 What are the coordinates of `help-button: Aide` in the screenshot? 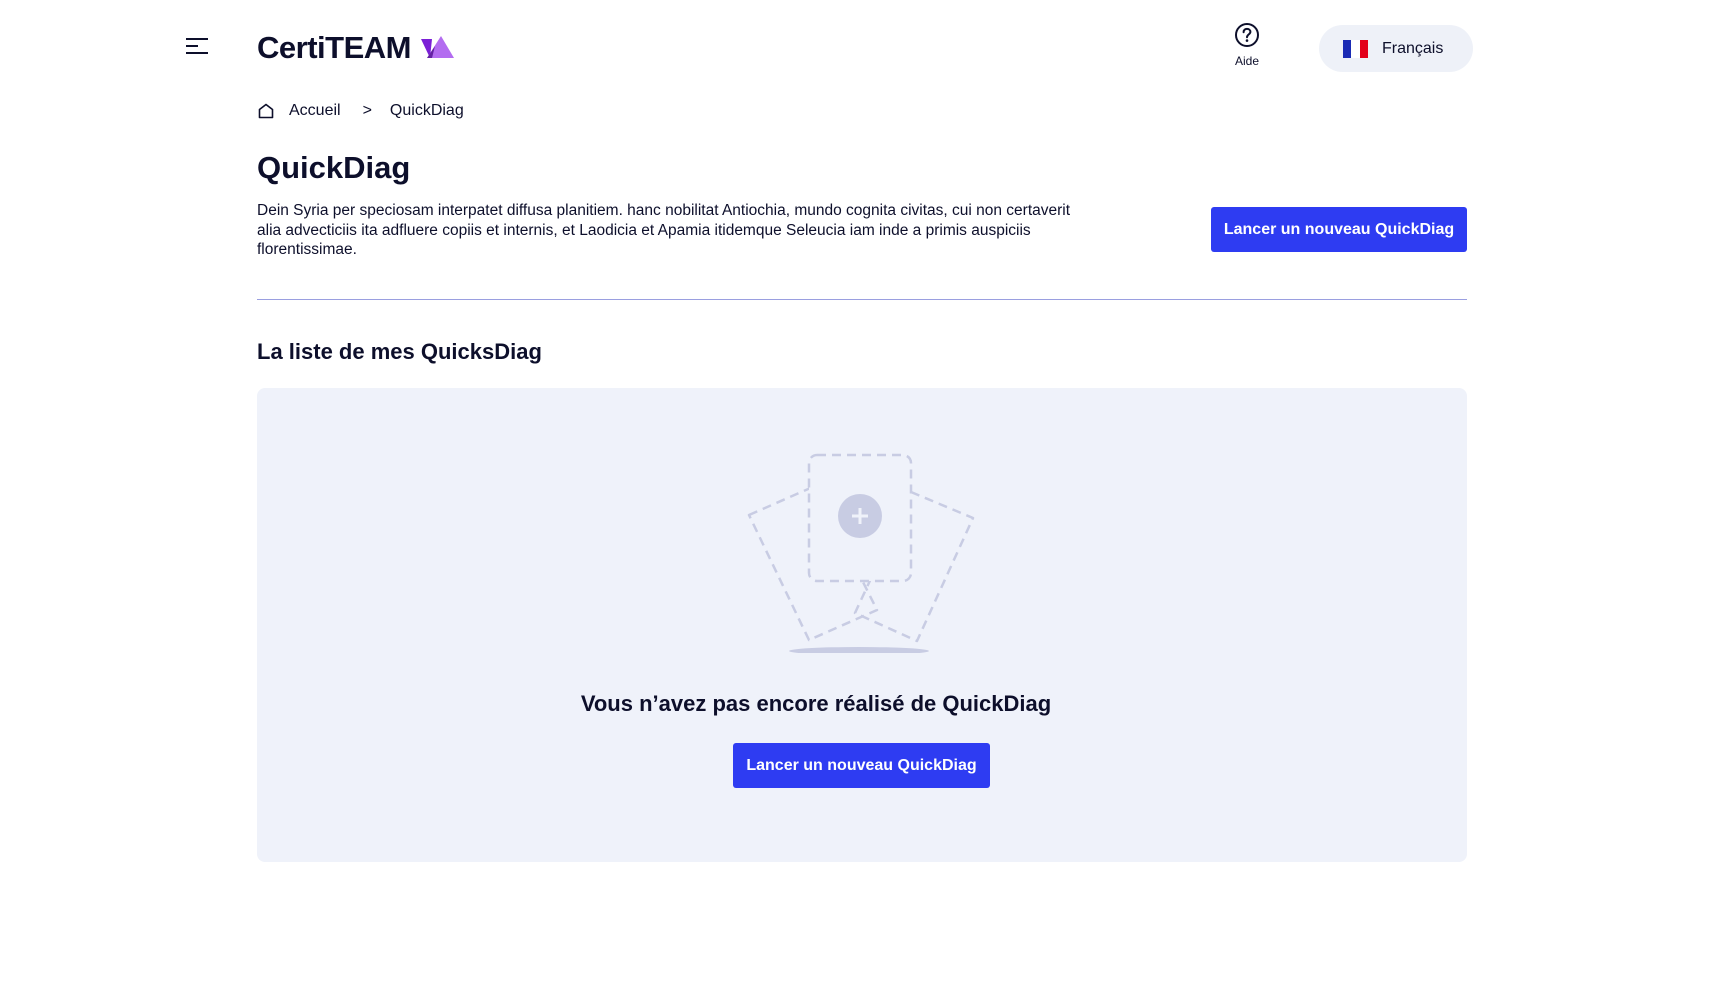 It's located at (1247, 45).